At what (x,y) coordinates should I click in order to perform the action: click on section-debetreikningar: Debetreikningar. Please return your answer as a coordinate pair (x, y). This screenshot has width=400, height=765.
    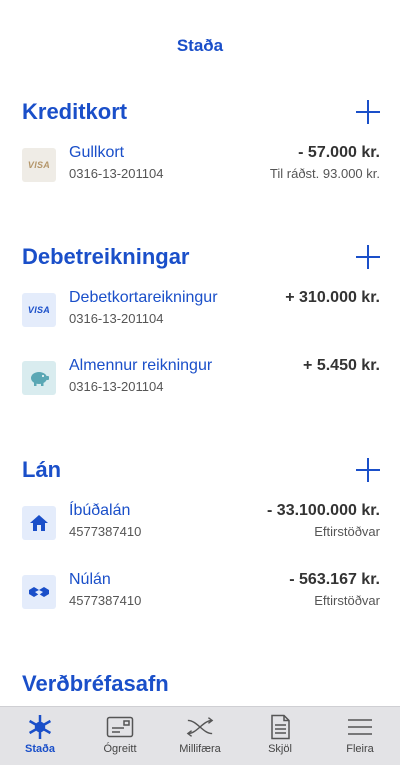
    Looking at the image, I should click on (202, 257).